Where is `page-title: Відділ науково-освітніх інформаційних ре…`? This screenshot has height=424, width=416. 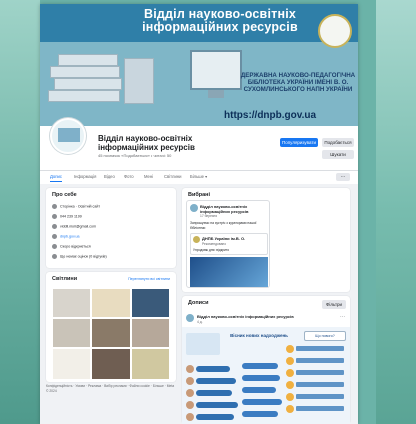
page-title: Відділ науково-освітніх інформаційних ре… is located at coordinates (146, 143).